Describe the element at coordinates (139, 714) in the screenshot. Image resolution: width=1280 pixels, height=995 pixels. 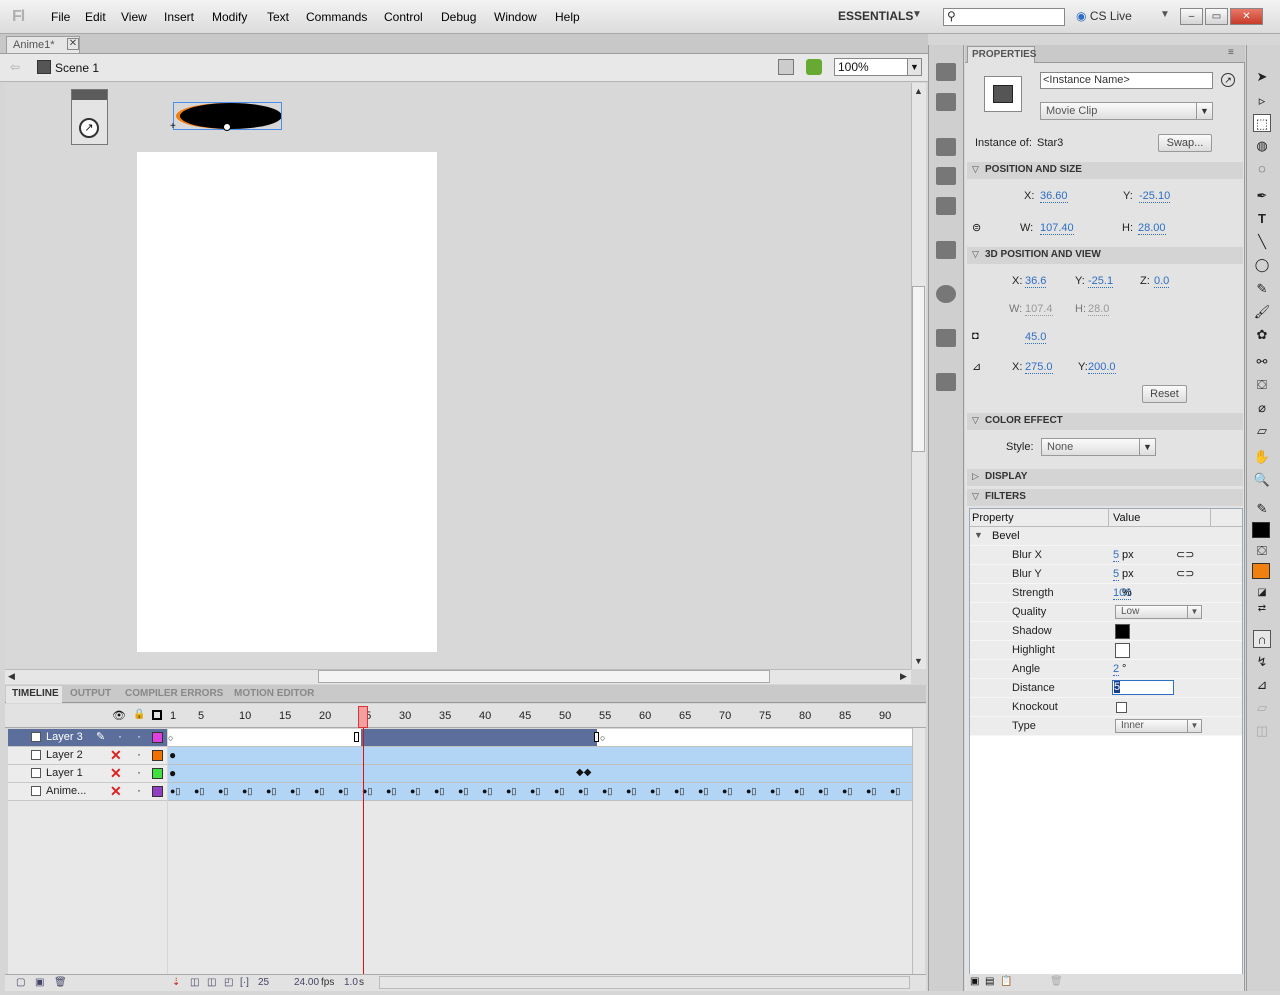
I see `lock-icon: 🔒` at that location.